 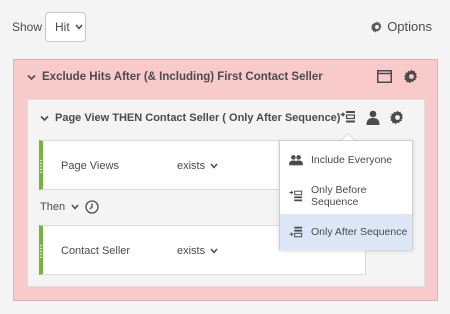 What do you see at coordinates (409, 26) in the screenshot?
I see `options-label: Options` at bounding box center [409, 26].